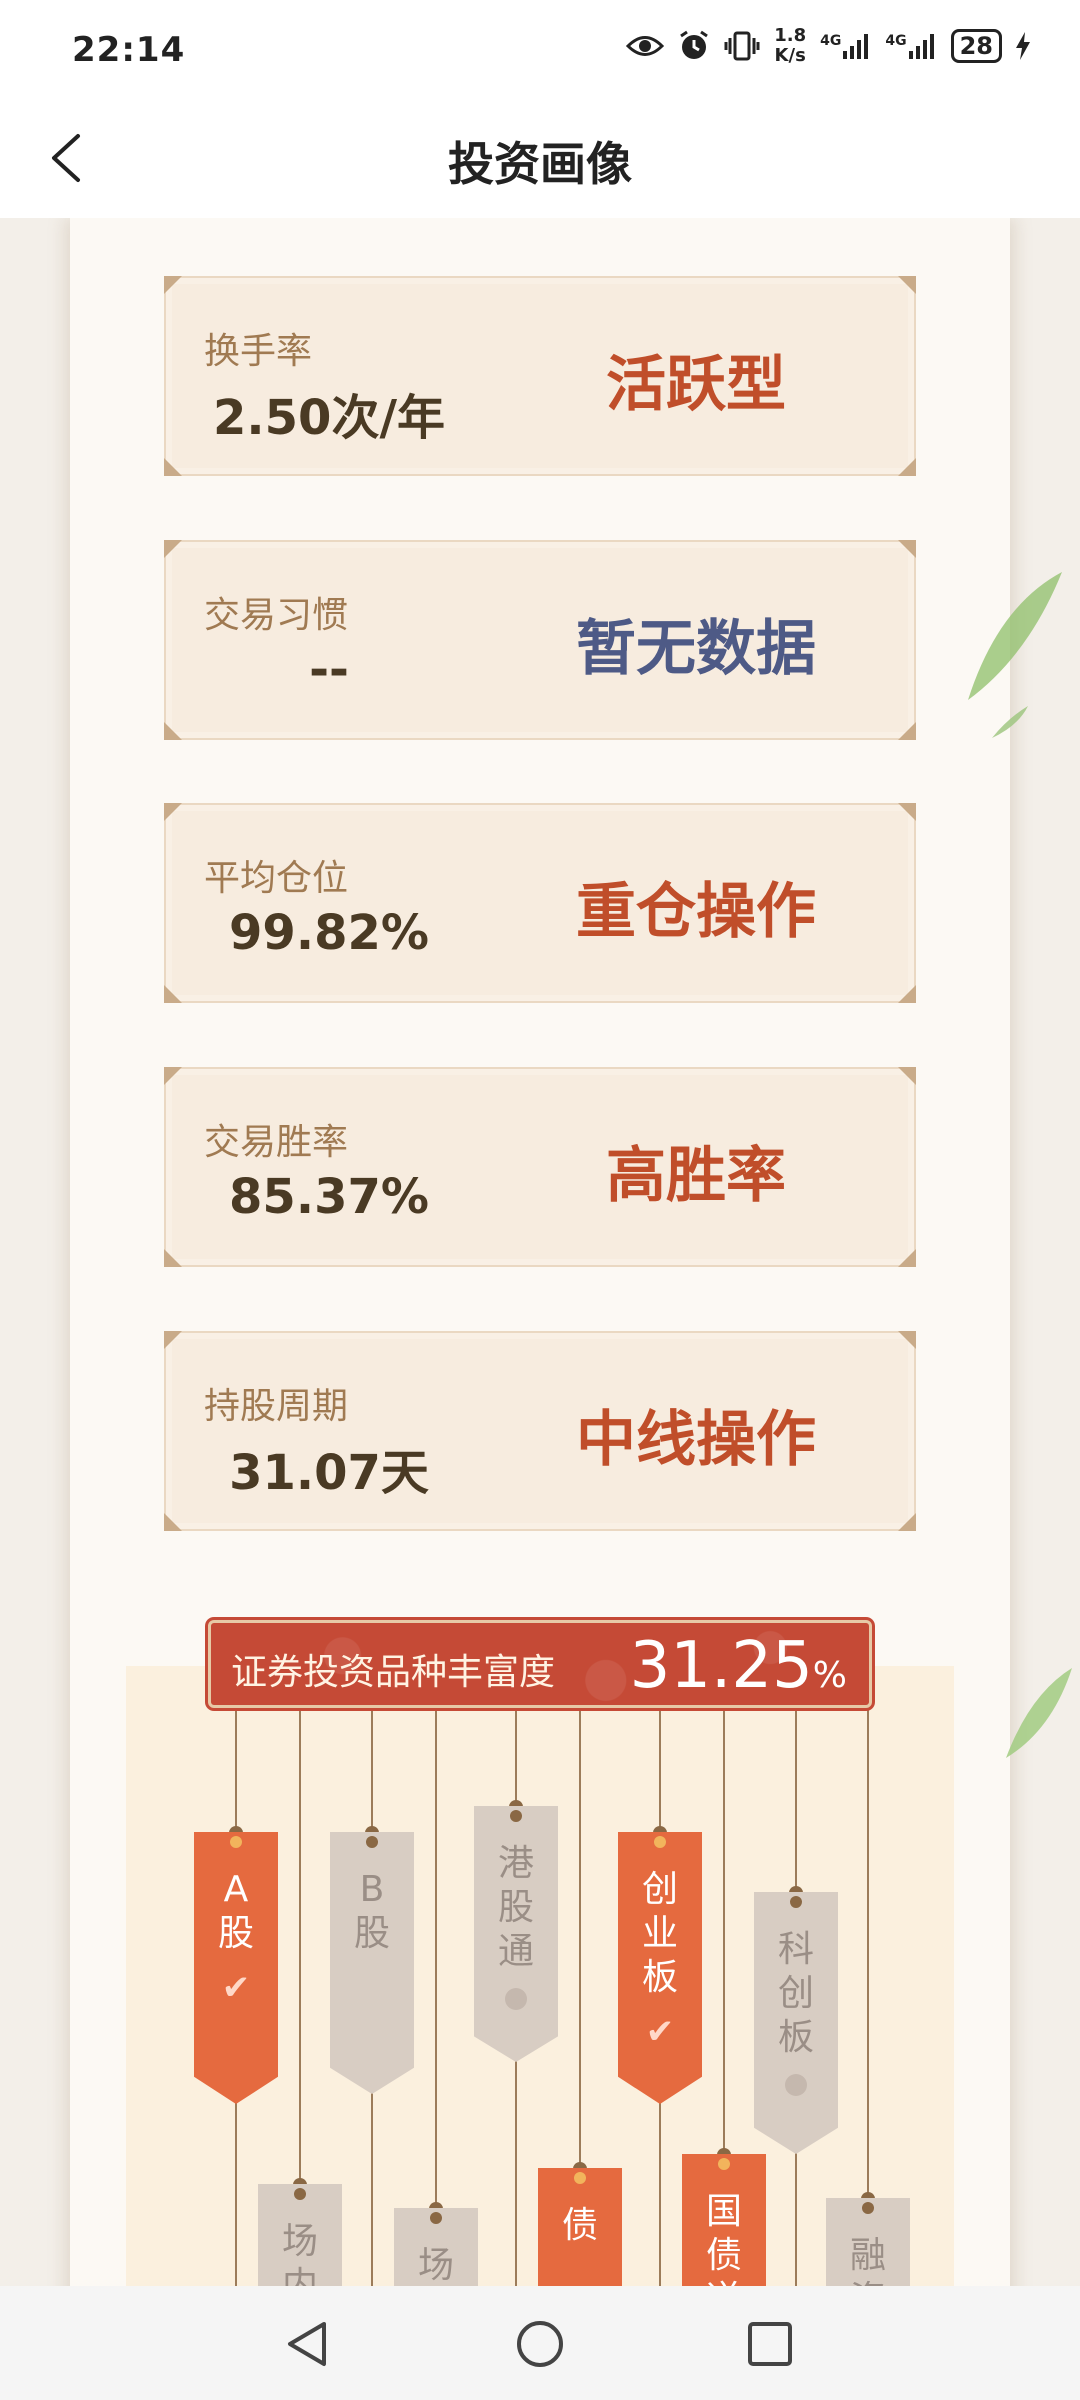 The width and height of the screenshot is (1080, 2400). I want to click on product-tag-char: 业, so click(659, 1933).